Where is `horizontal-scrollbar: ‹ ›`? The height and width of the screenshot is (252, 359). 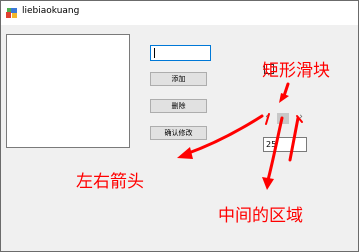 horizontal-scrollbar: ‹ › is located at coordinates (285, 118).